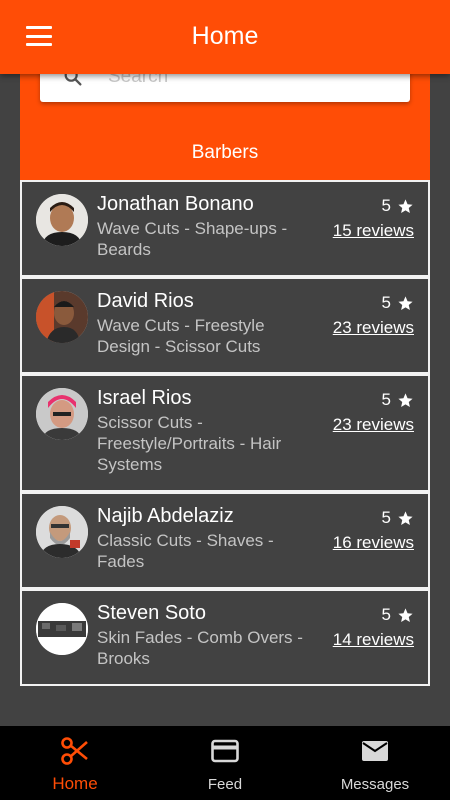  Describe the element at coordinates (375, 751) in the screenshot. I see `mail-icon` at that location.